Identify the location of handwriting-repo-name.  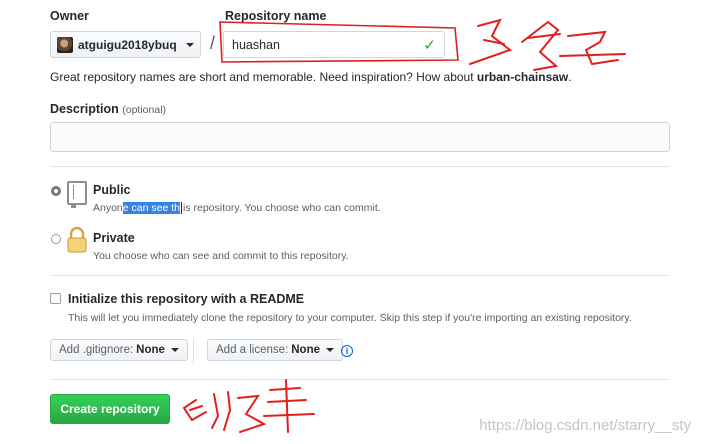
(547, 44).